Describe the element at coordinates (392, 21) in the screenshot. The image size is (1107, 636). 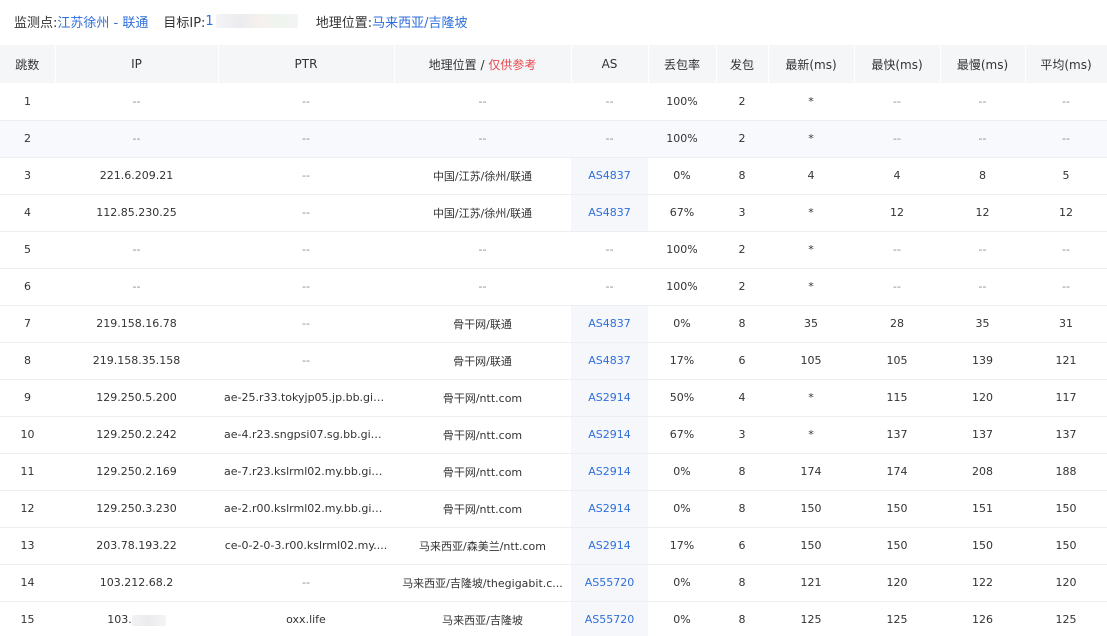
I see `target-geo: 地理位置: 马来西亚/吉隆坡` at that location.